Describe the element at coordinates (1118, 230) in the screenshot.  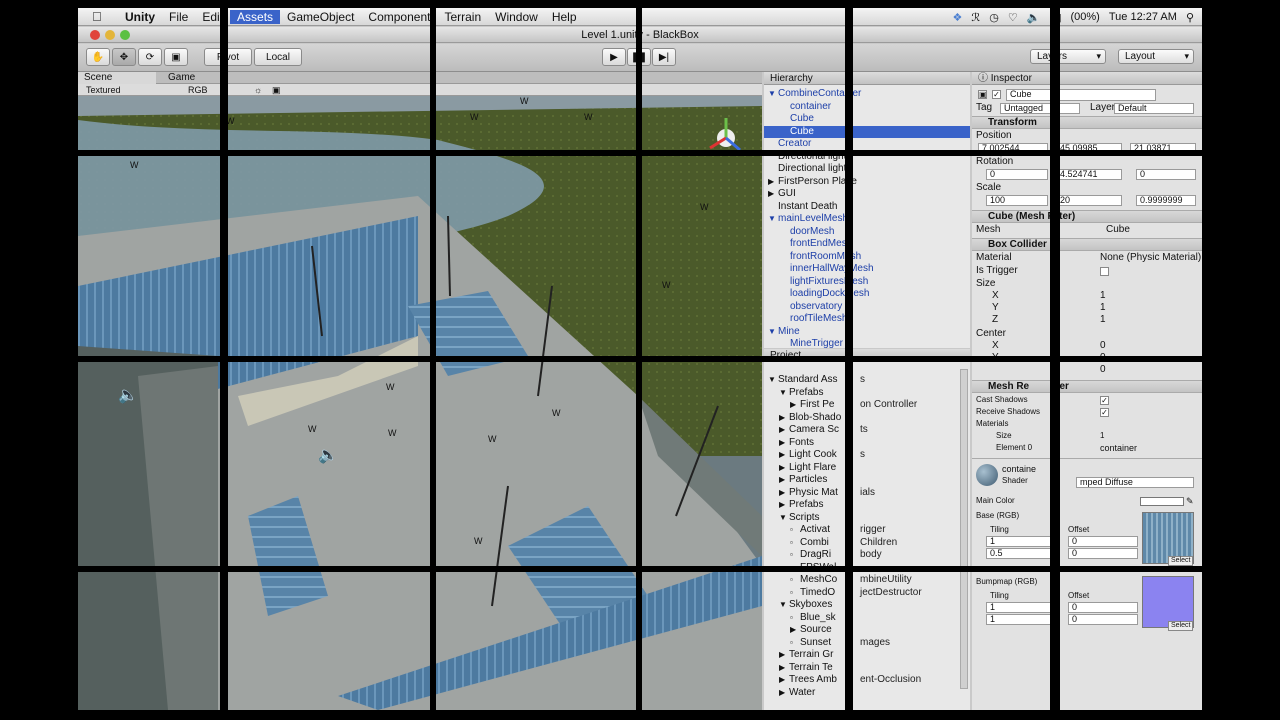
I see `mesh-value: Cube` at that location.